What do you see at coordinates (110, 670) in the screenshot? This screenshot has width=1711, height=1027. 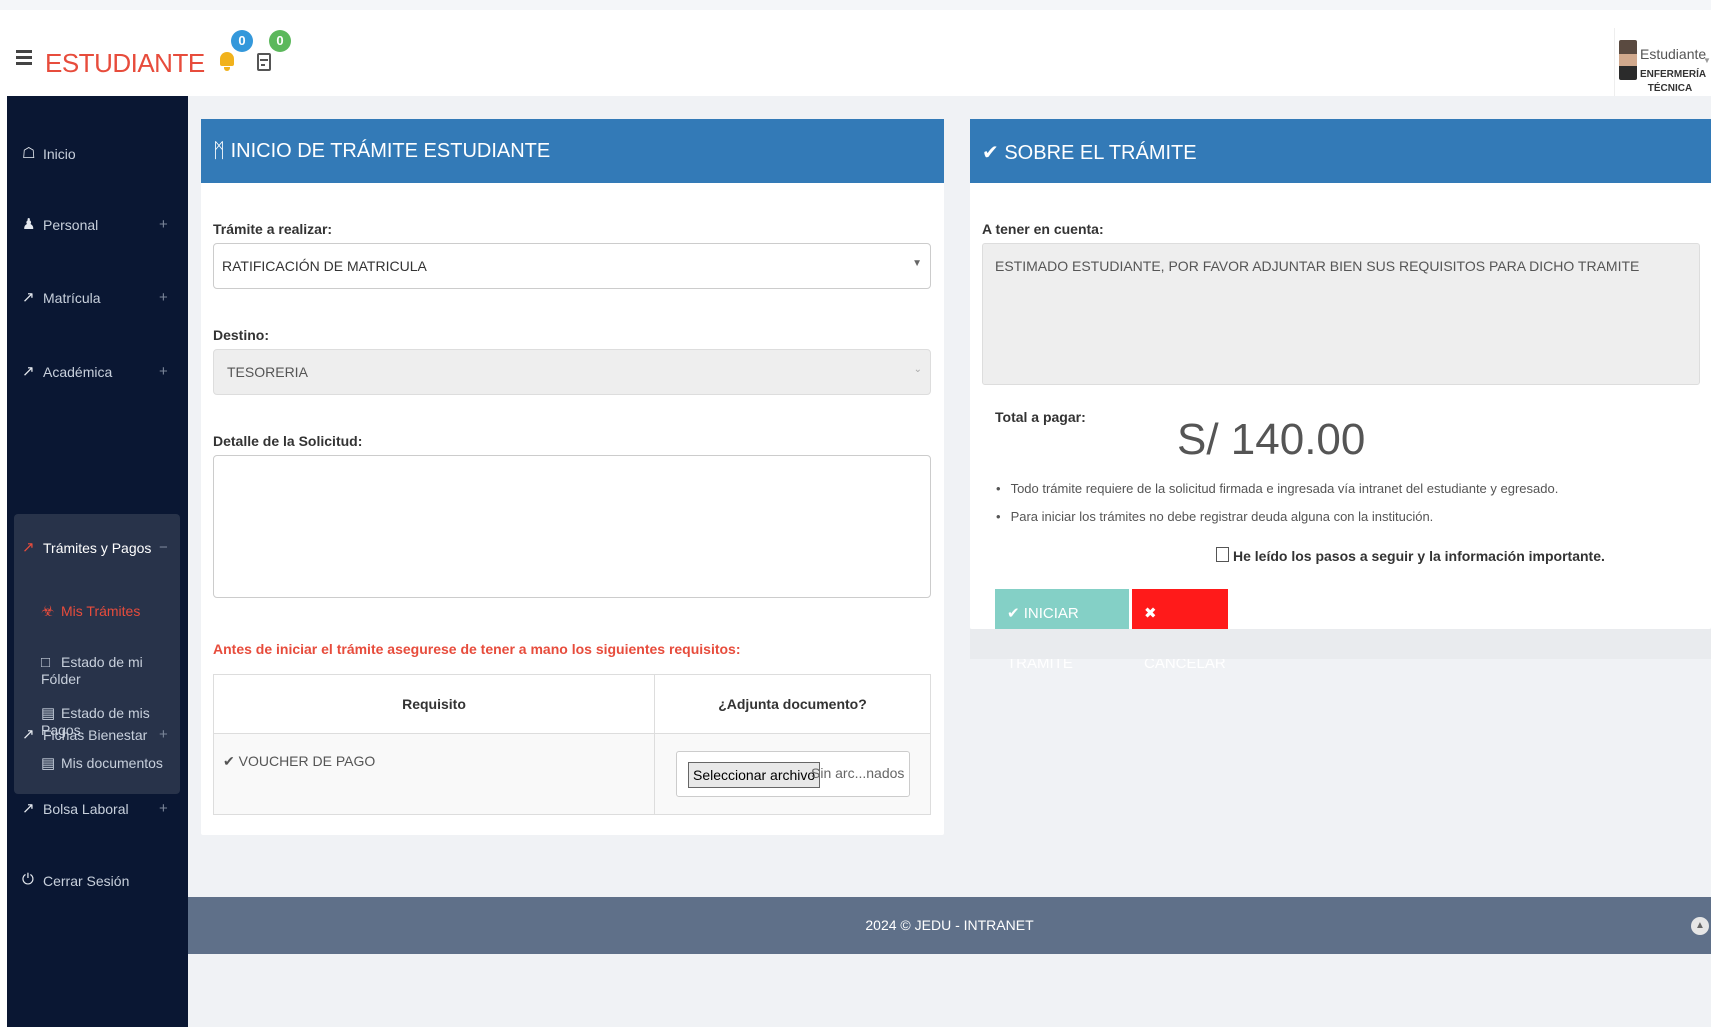 I see `sidebar-subitem-estado-folder: □ Estado de mi Fólder` at bounding box center [110, 670].